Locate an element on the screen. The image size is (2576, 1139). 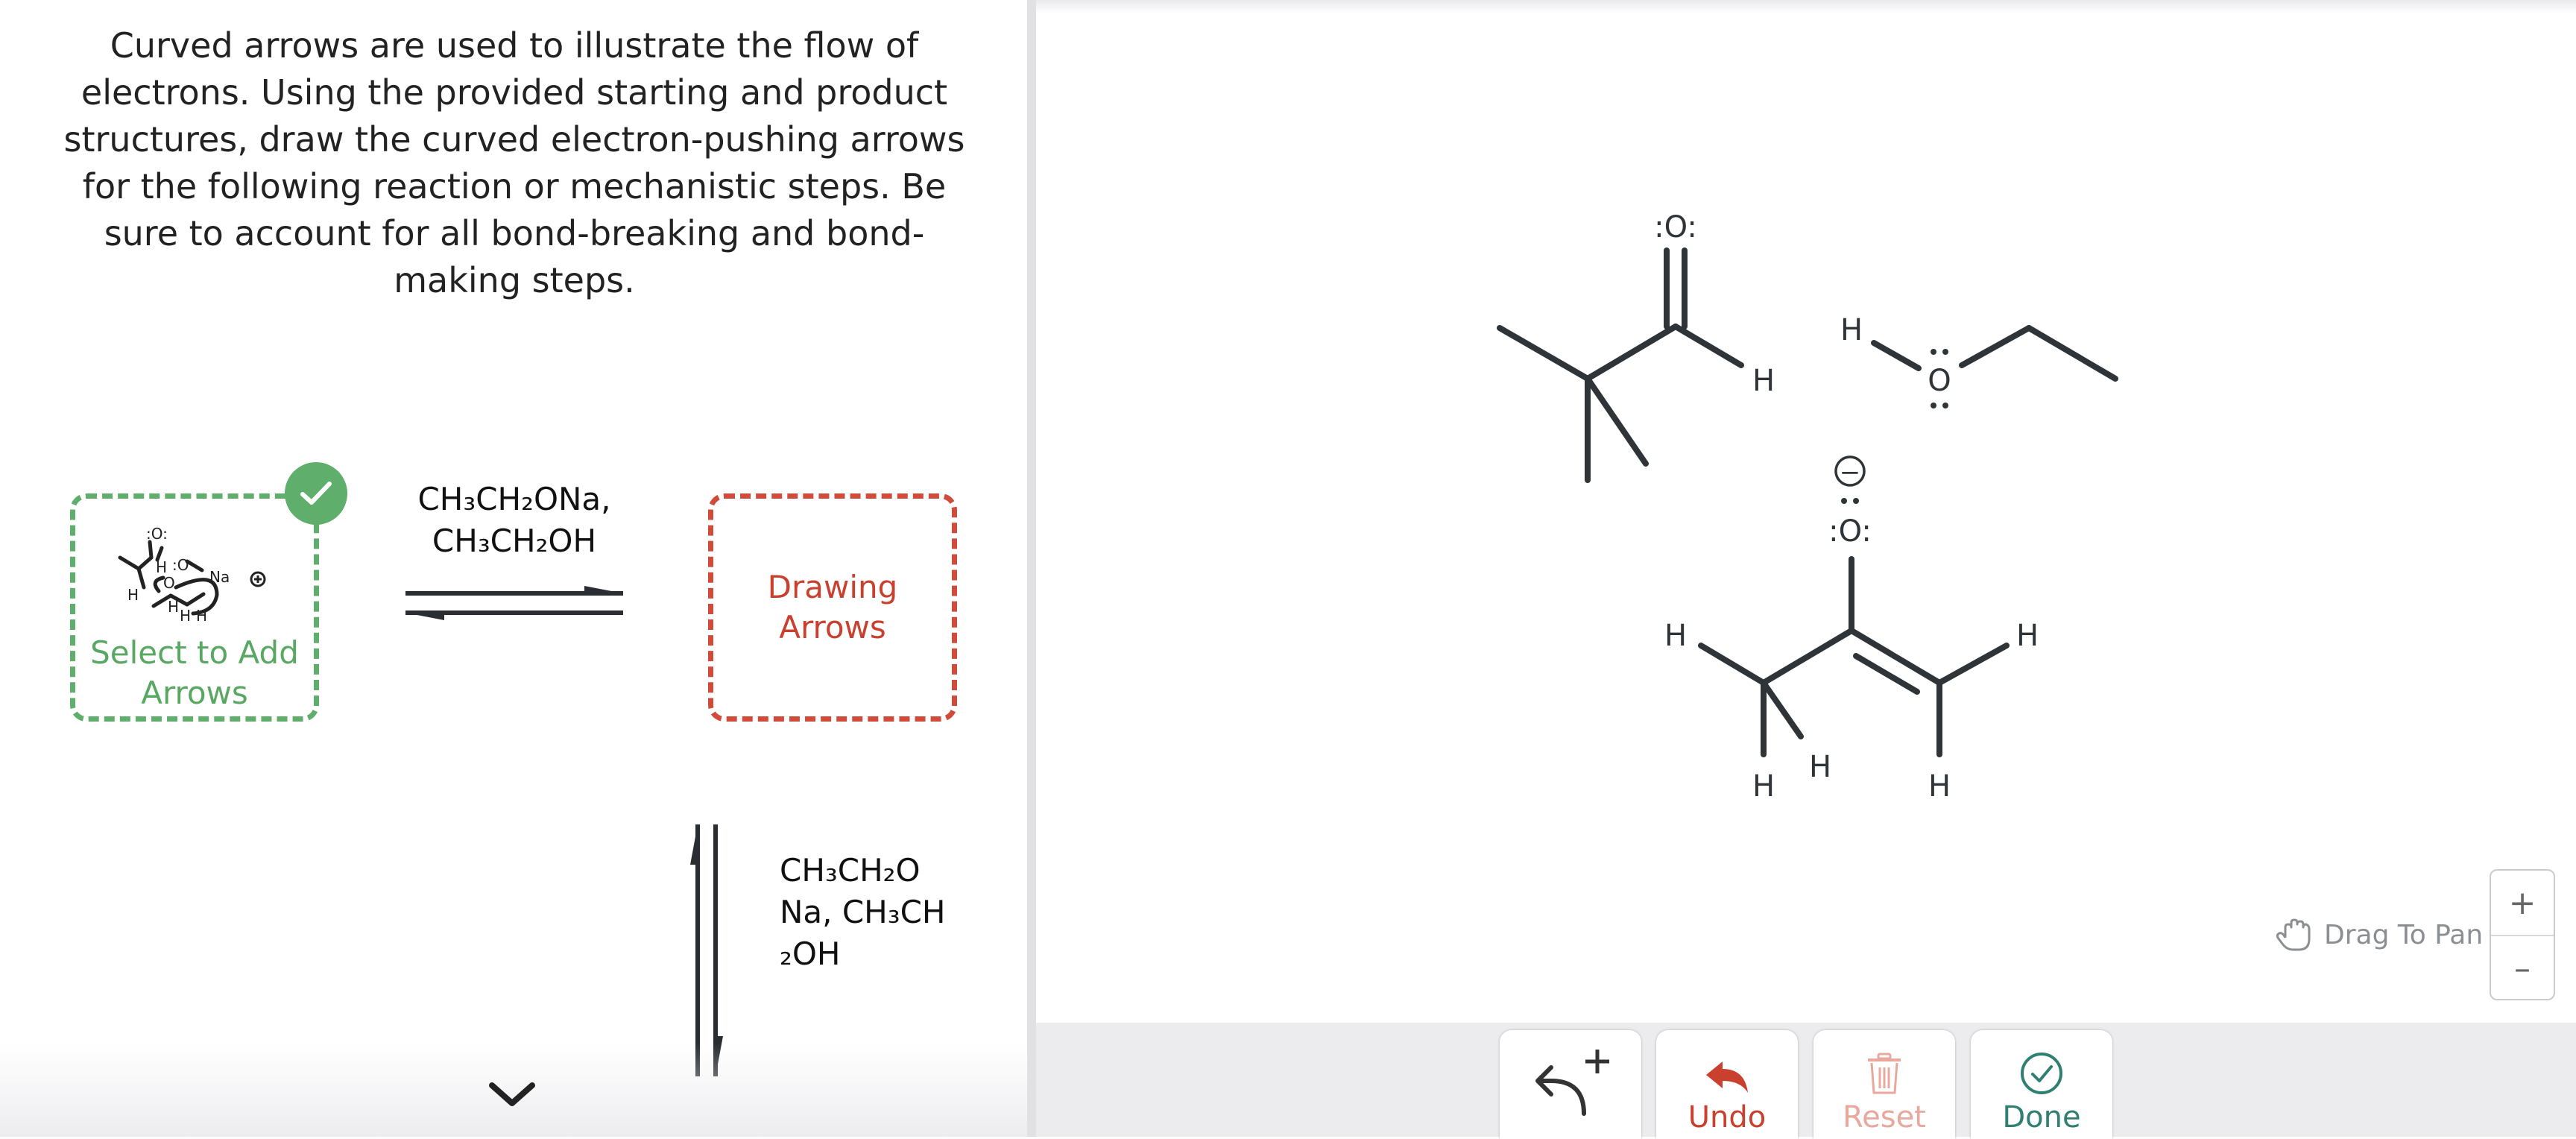
check-circle-icon is located at coordinates (2042, 1073).